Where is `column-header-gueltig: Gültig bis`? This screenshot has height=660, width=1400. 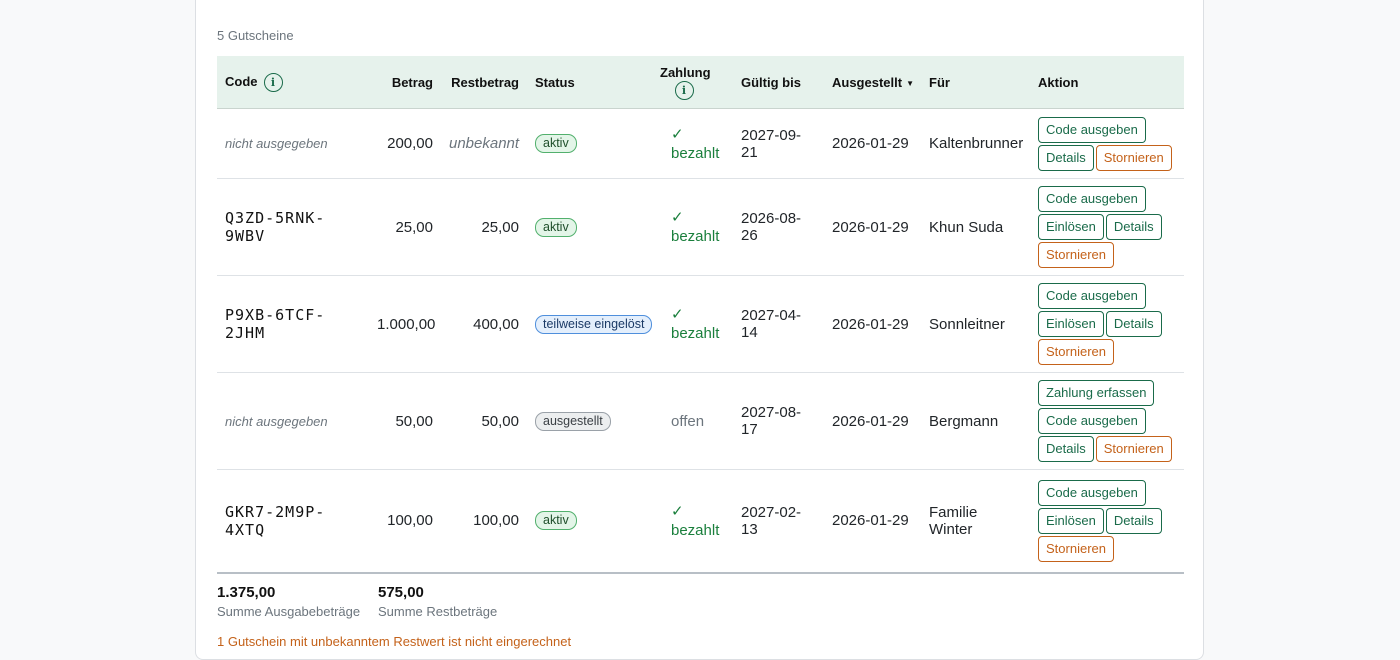
column-header-gueltig: Gültig bis is located at coordinates (778, 82).